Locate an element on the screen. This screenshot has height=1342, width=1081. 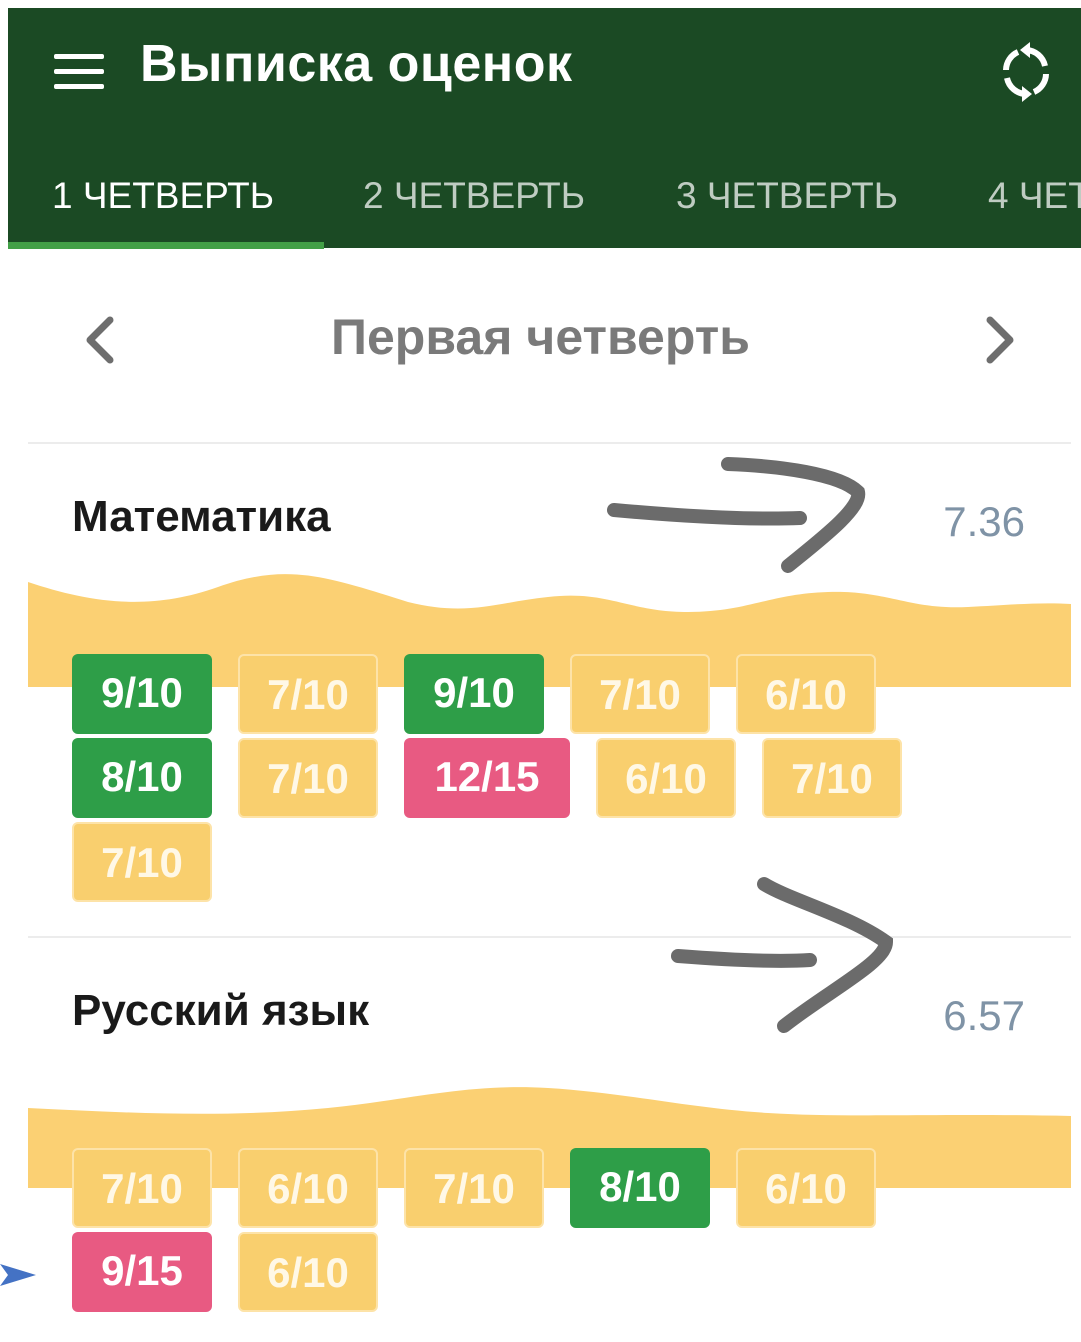
grade-chip: 12/15 is located at coordinates (487, 778).